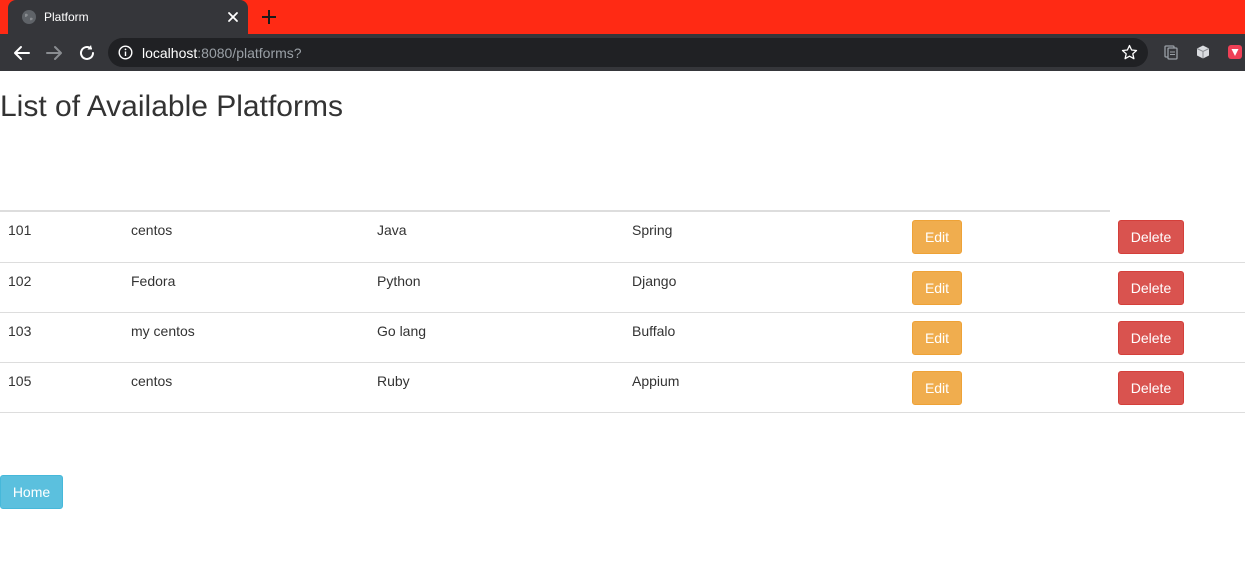 This screenshot has height=569, width=1245. Describe the element at coordinates (170, 53) in the screenshot. I see `url-host: localhost` at that location.